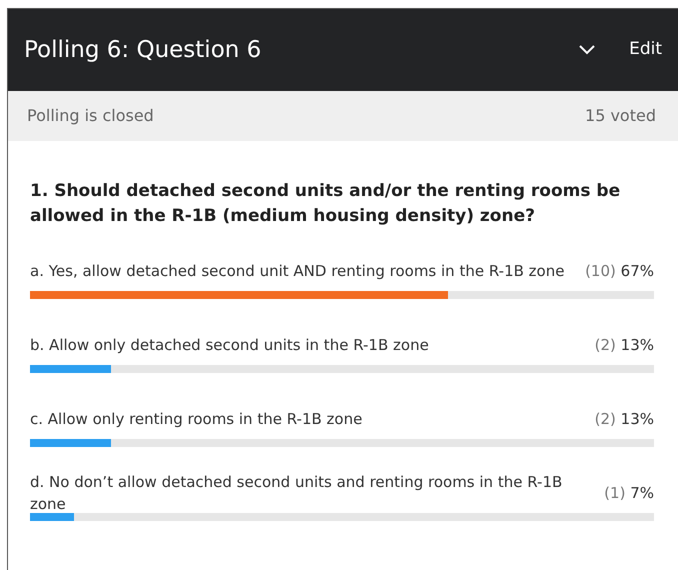  Describe the element at coordinates (297, 493) in the screenshot. I see `answer-text: d. No don’t allow detached second units and renting rooms in the R-1B zone` at that location.